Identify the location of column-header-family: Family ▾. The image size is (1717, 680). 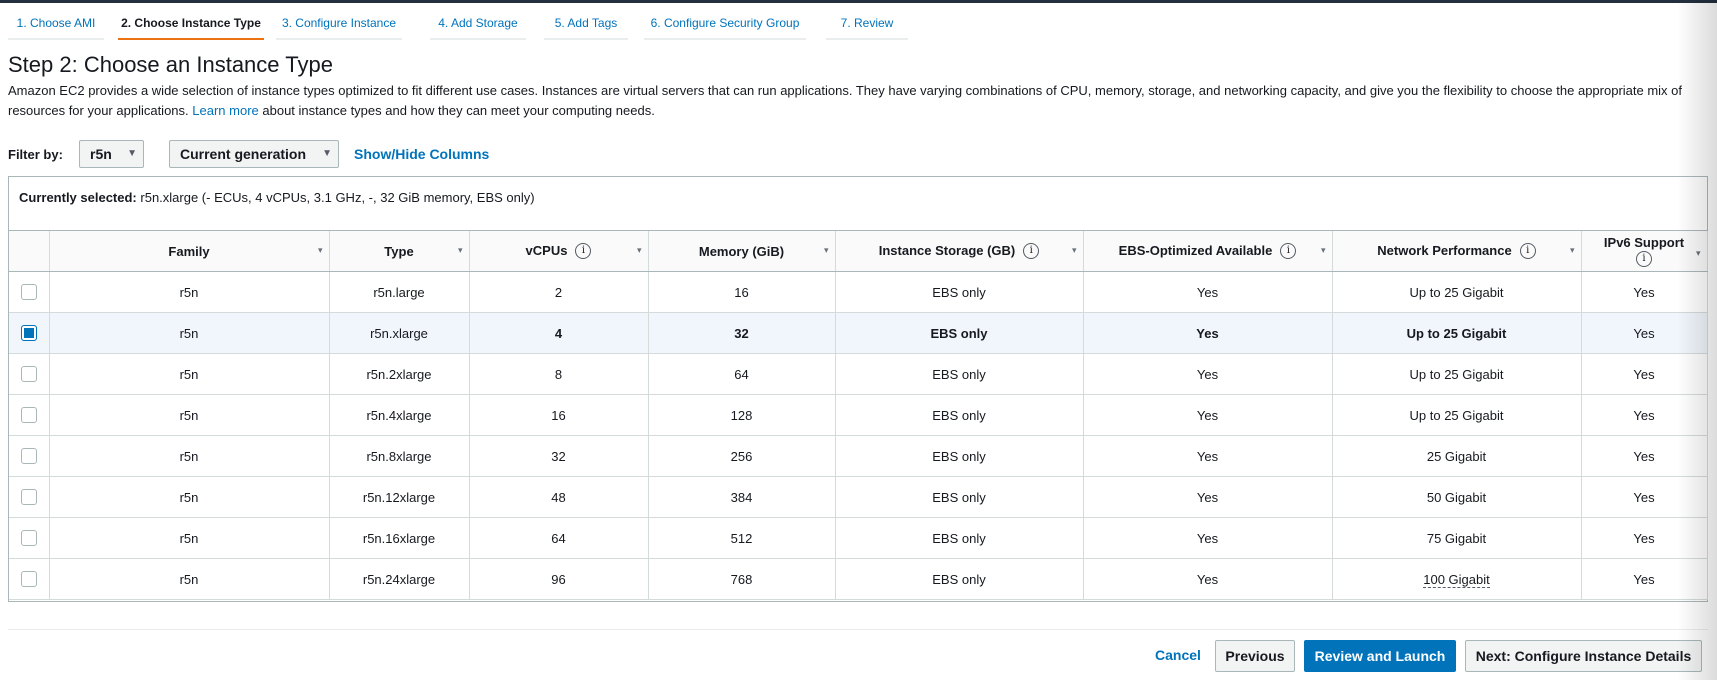
(189, 251).